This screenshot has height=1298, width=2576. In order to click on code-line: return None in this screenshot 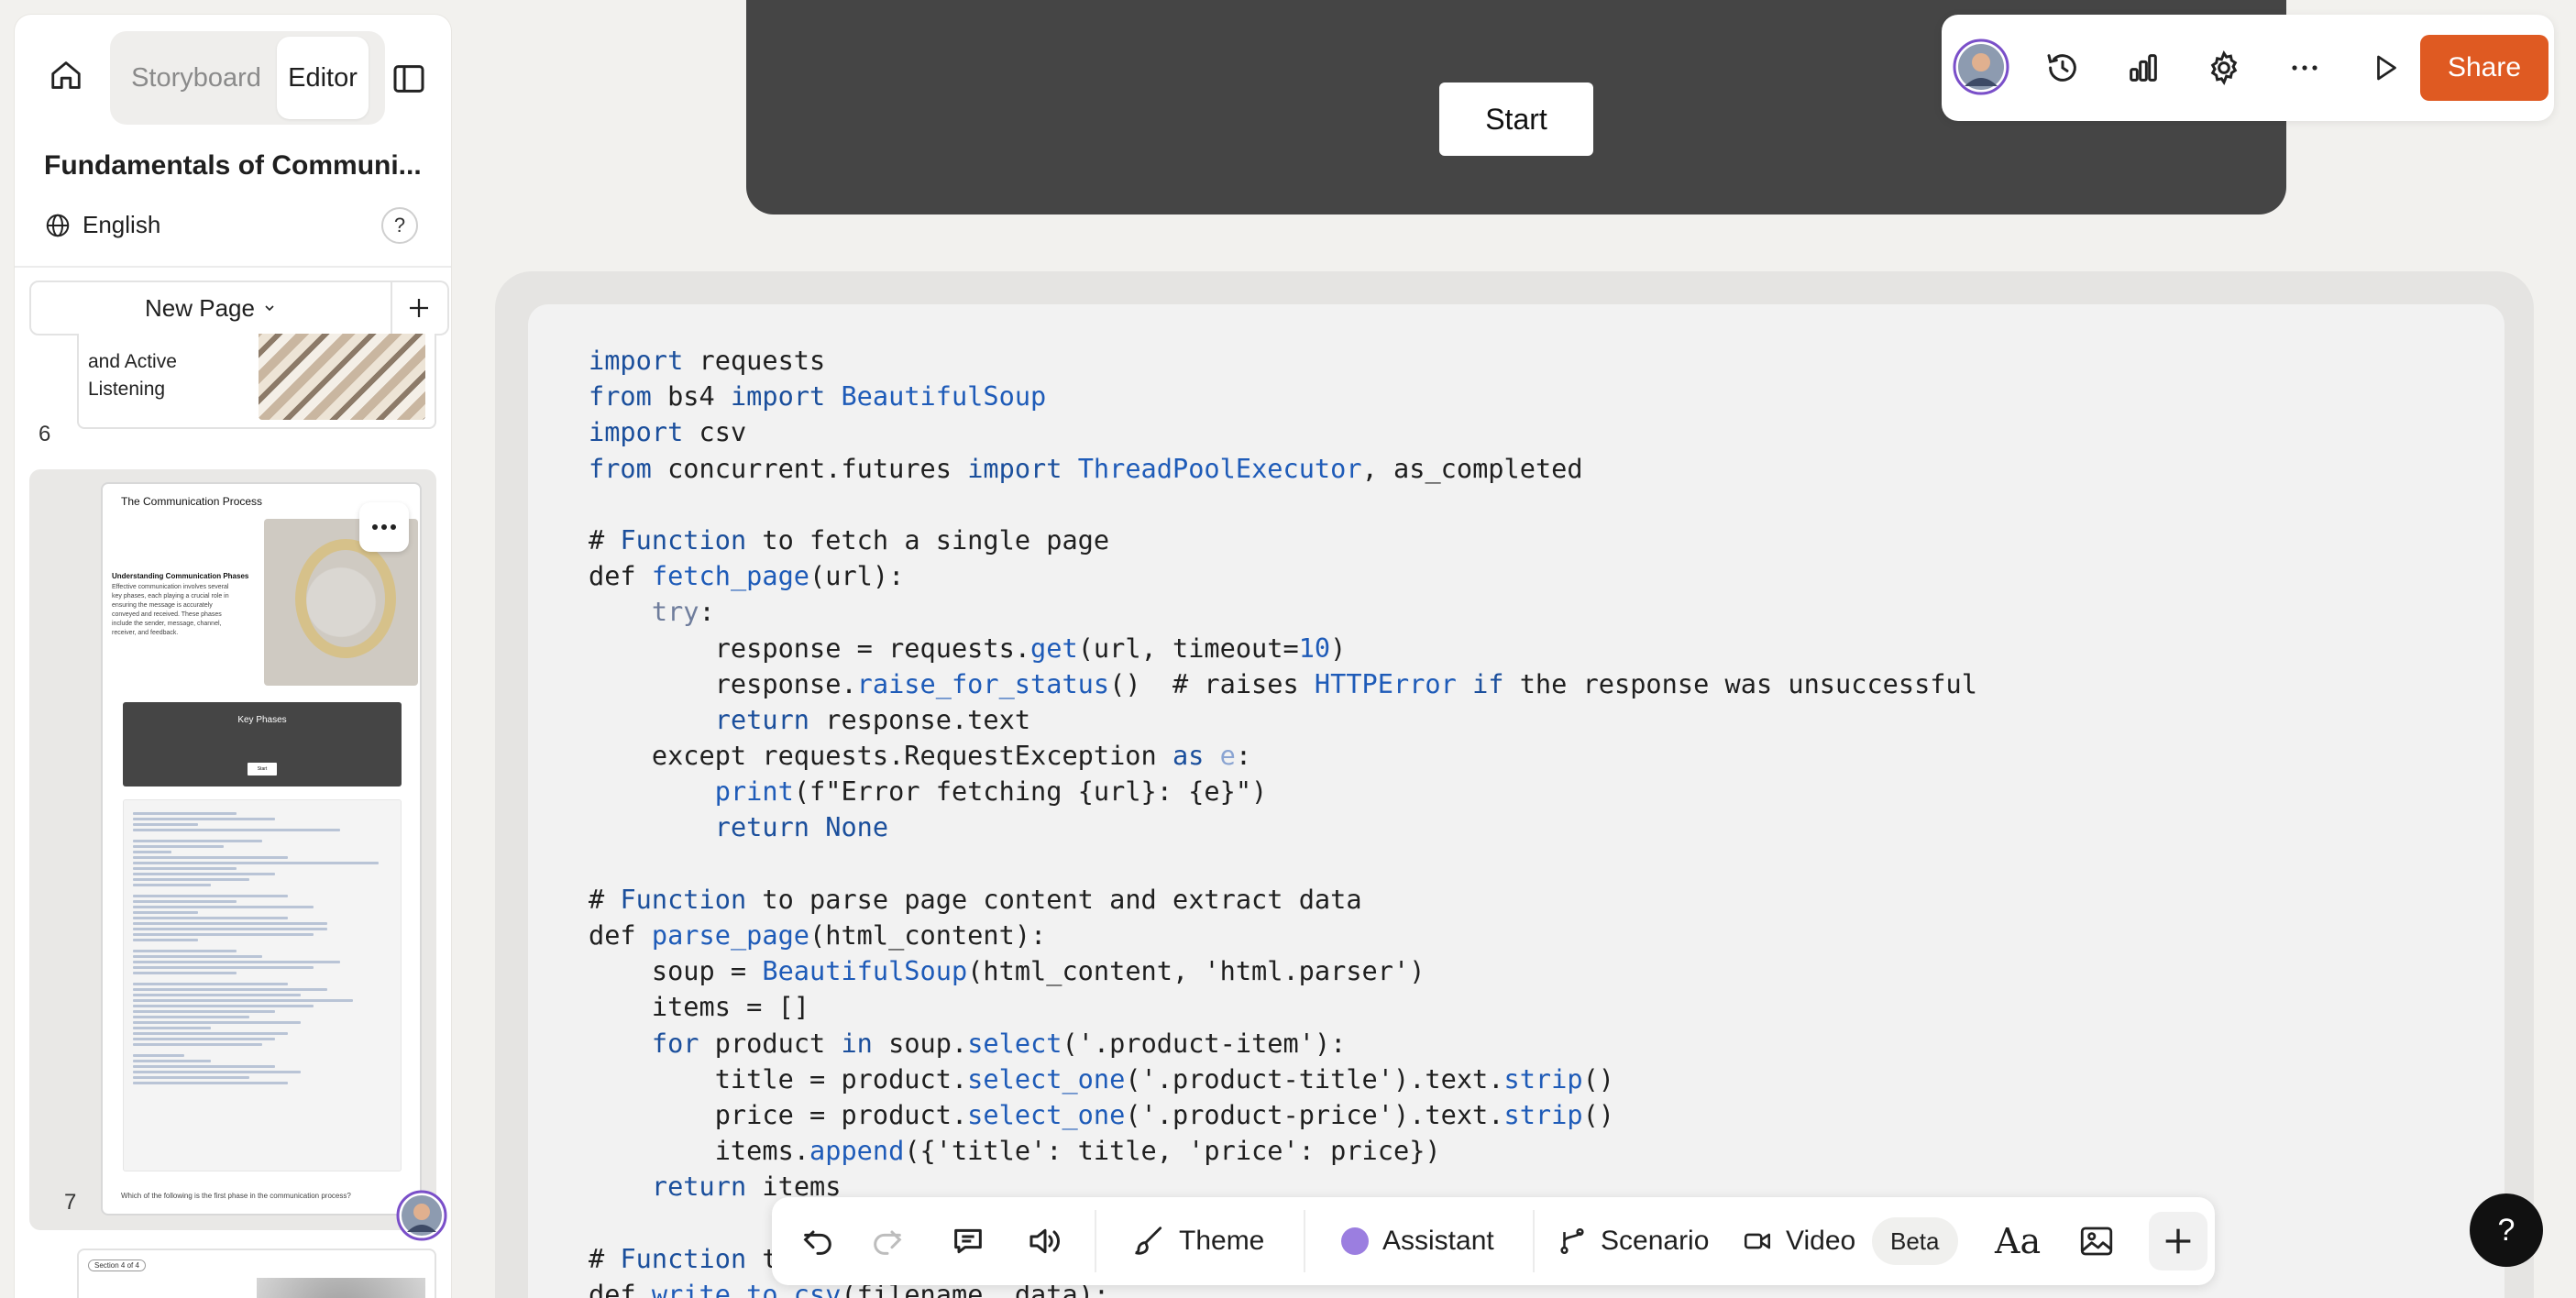, I will do `click(1283, 827)`.